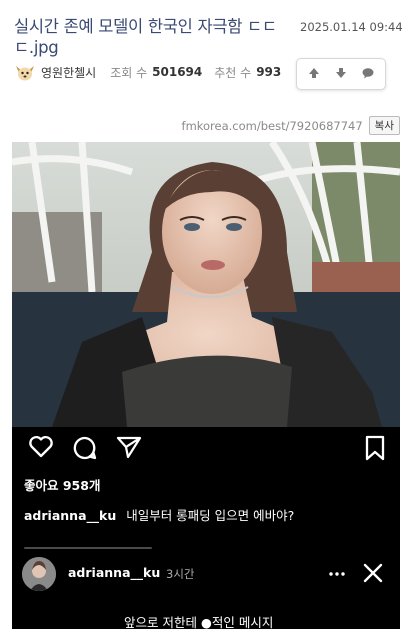  I want to click on bookmark-icon, so click(375, 448).